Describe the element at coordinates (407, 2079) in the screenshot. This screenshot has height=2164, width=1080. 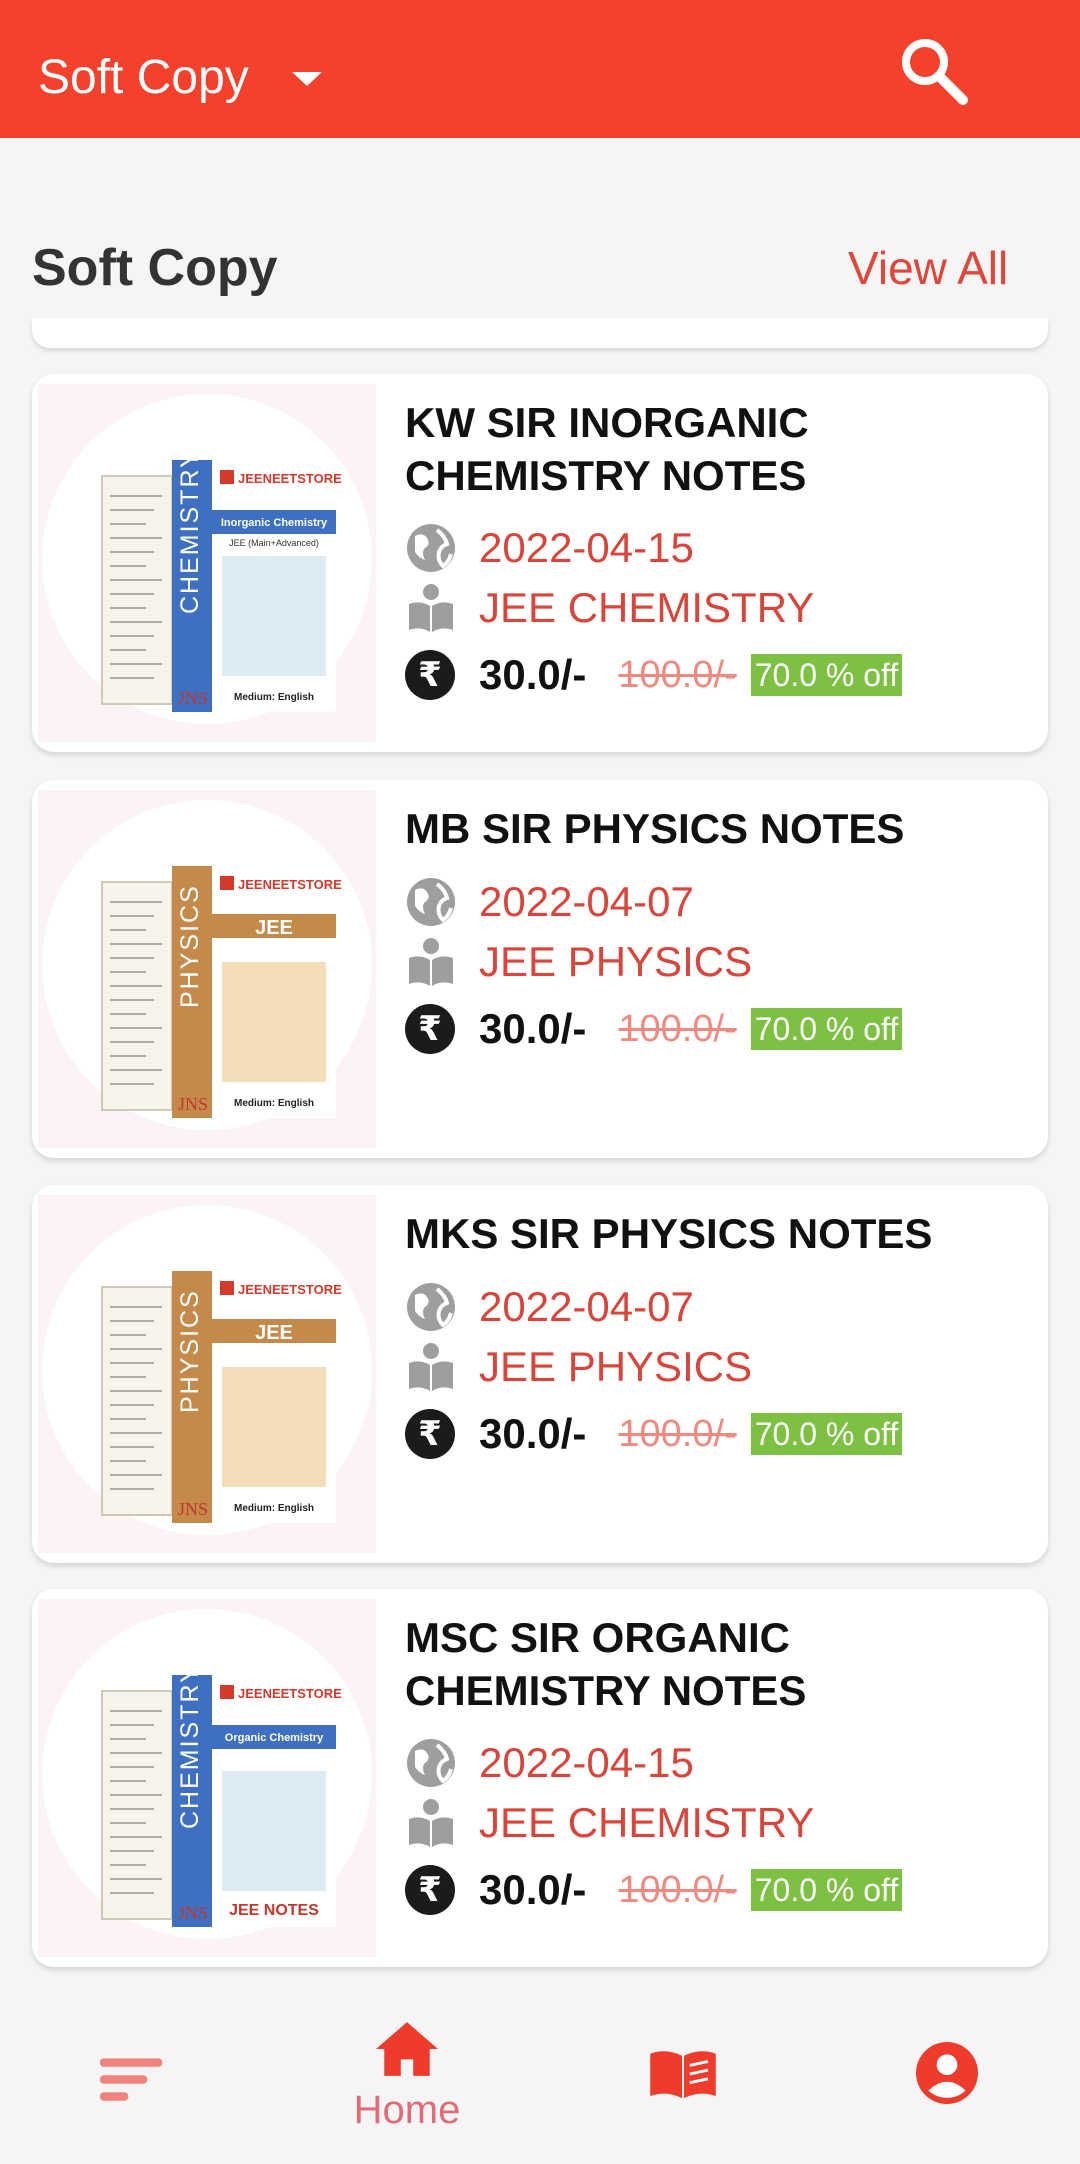
I see `nav-item-home: Home` at that location.